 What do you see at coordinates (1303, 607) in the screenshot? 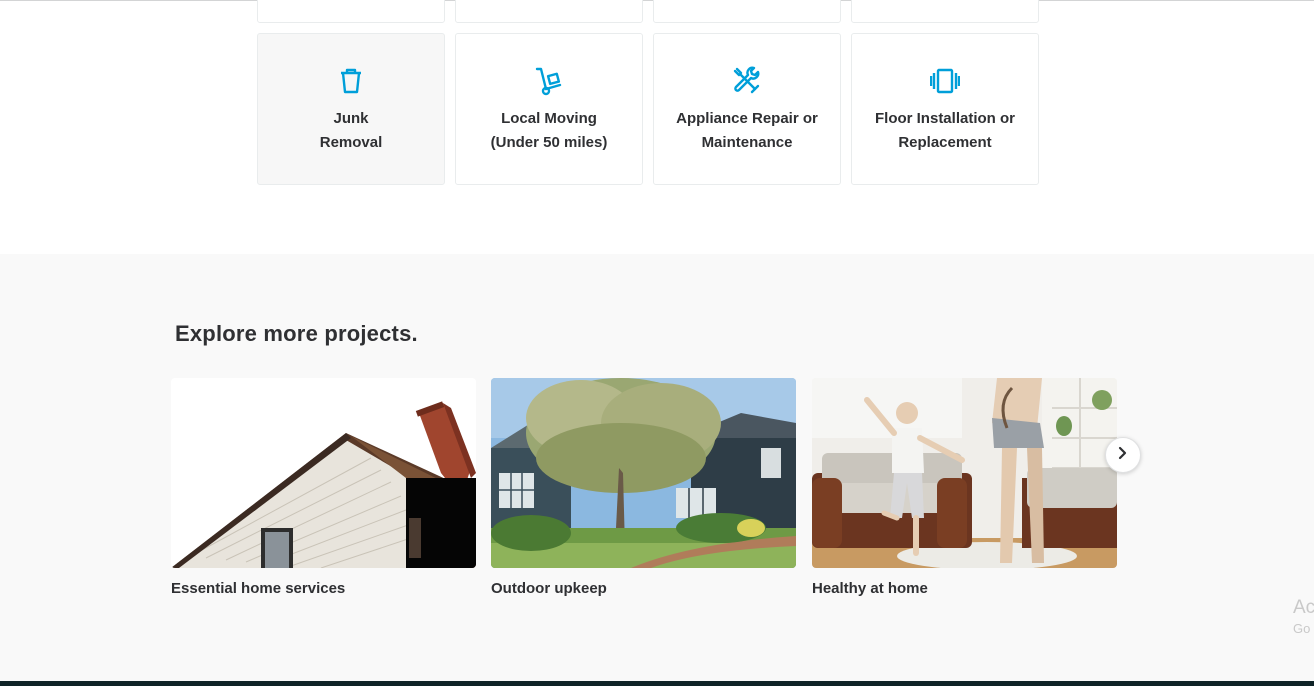
I see `watermark-line1: Ac` at bounding box center [1303, 607].